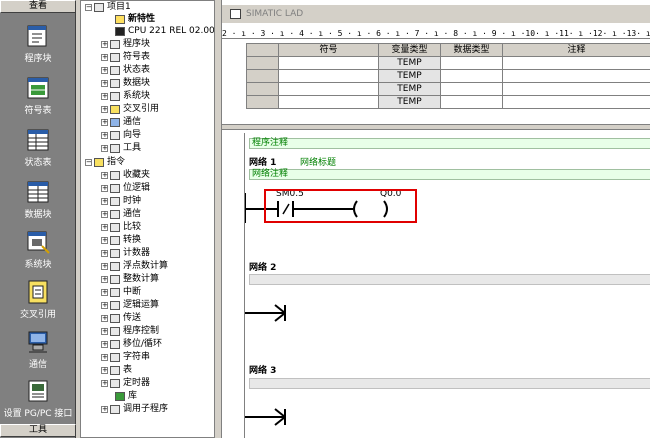 This screenshot has height=438, width=650. What do you see at coordinates (328, 50) in the screenshot?
I see `col-header-symbol: 符号` at bounding box center [328, 50].